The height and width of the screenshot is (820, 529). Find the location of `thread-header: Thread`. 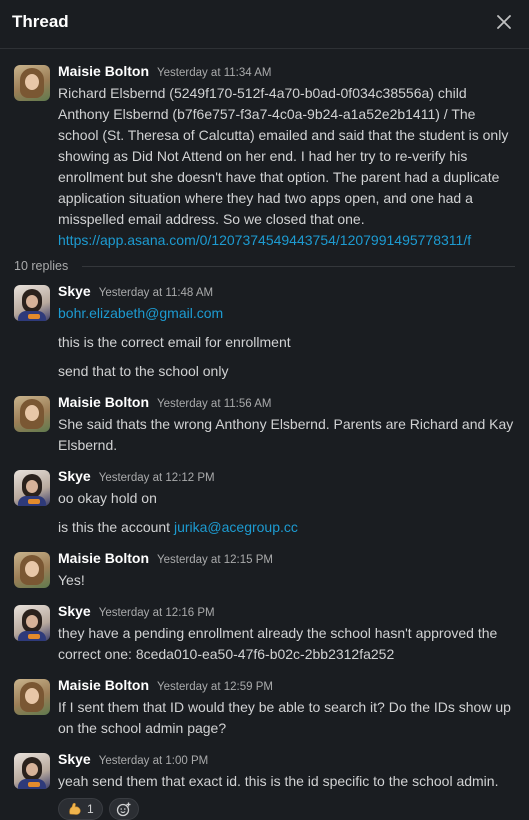

thread-header: Thread is located at coordinates (264, 22).